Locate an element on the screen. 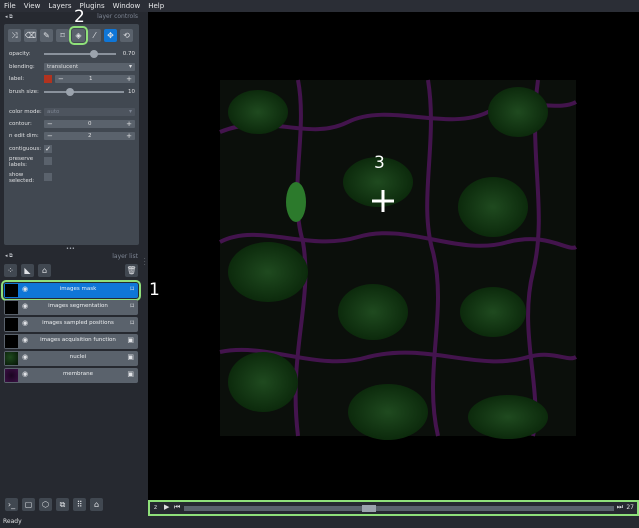 This screenshot has height=528, width=639. dims-slider-track is located at coordinates (399, 508).